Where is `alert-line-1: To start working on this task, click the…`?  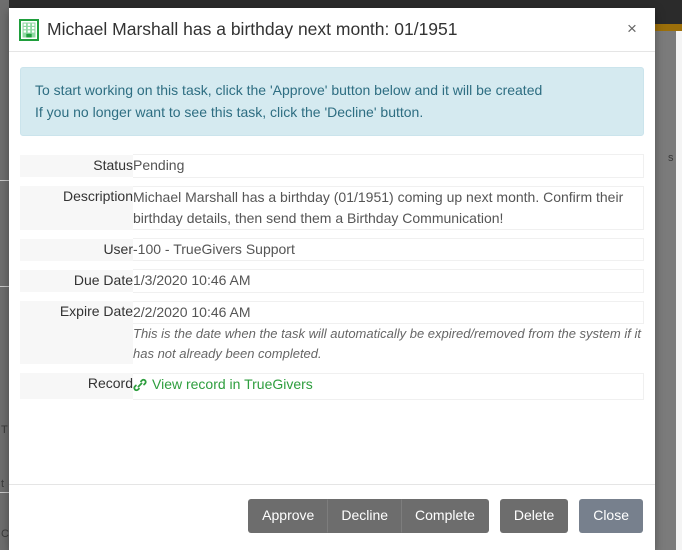
alert-line-1: To start working on this task, click the… is located at coordinates (289, 90).